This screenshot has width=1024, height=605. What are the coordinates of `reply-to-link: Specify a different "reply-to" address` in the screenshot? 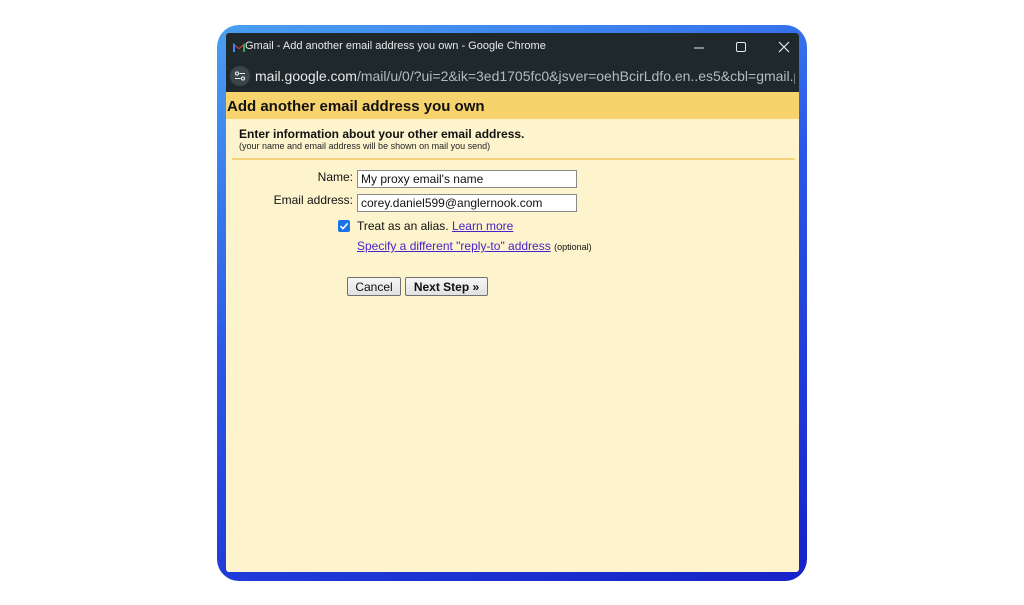 It's located at (454, 246).